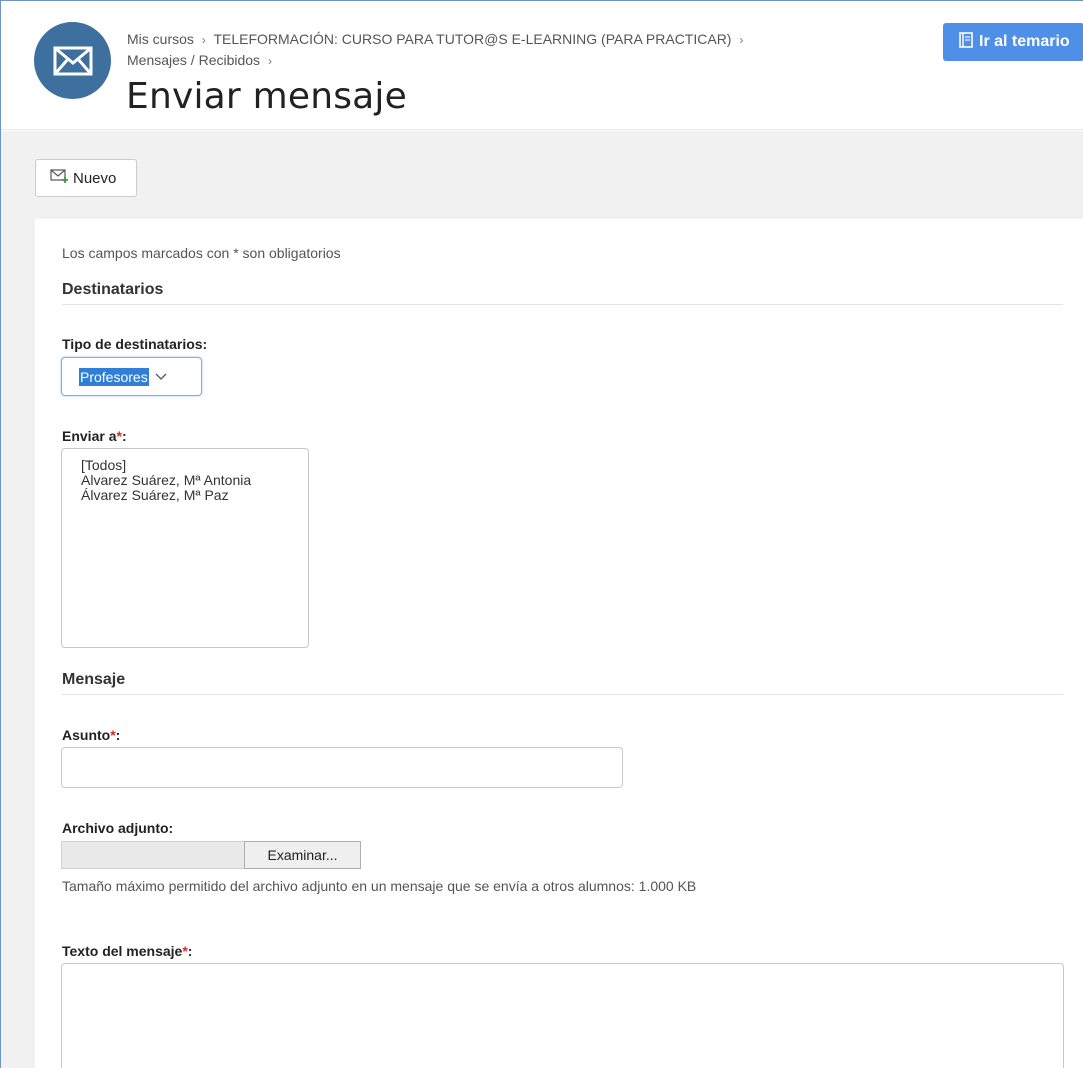 This screenshot has width=1083, height=1068. I want to click on asunto-label: Asunto*:, so click(91, 735).